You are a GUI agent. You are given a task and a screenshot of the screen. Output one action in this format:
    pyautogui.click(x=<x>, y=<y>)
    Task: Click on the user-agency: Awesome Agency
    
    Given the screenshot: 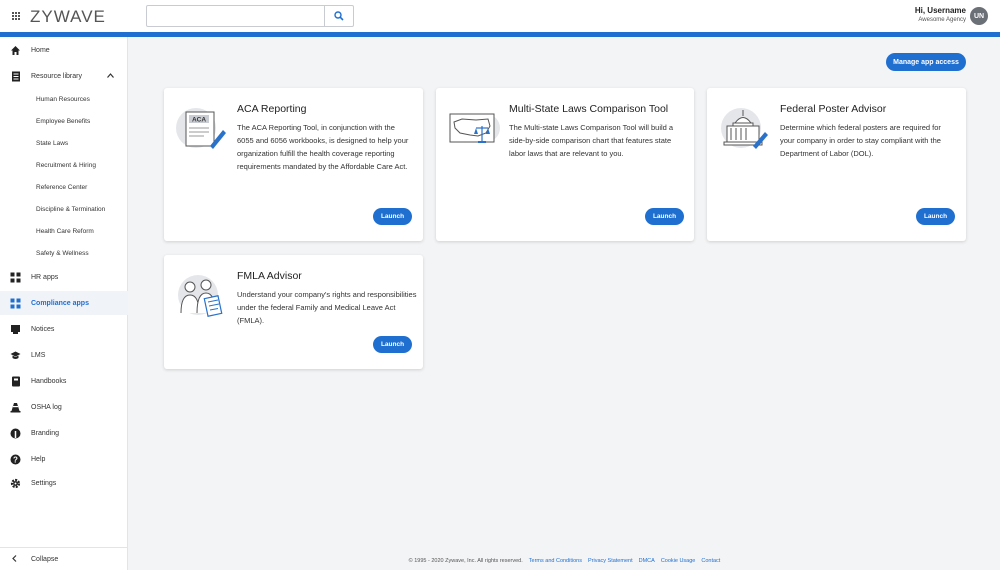 What is the action you would take?
    pyautogui.click(x=942, y=20)
    